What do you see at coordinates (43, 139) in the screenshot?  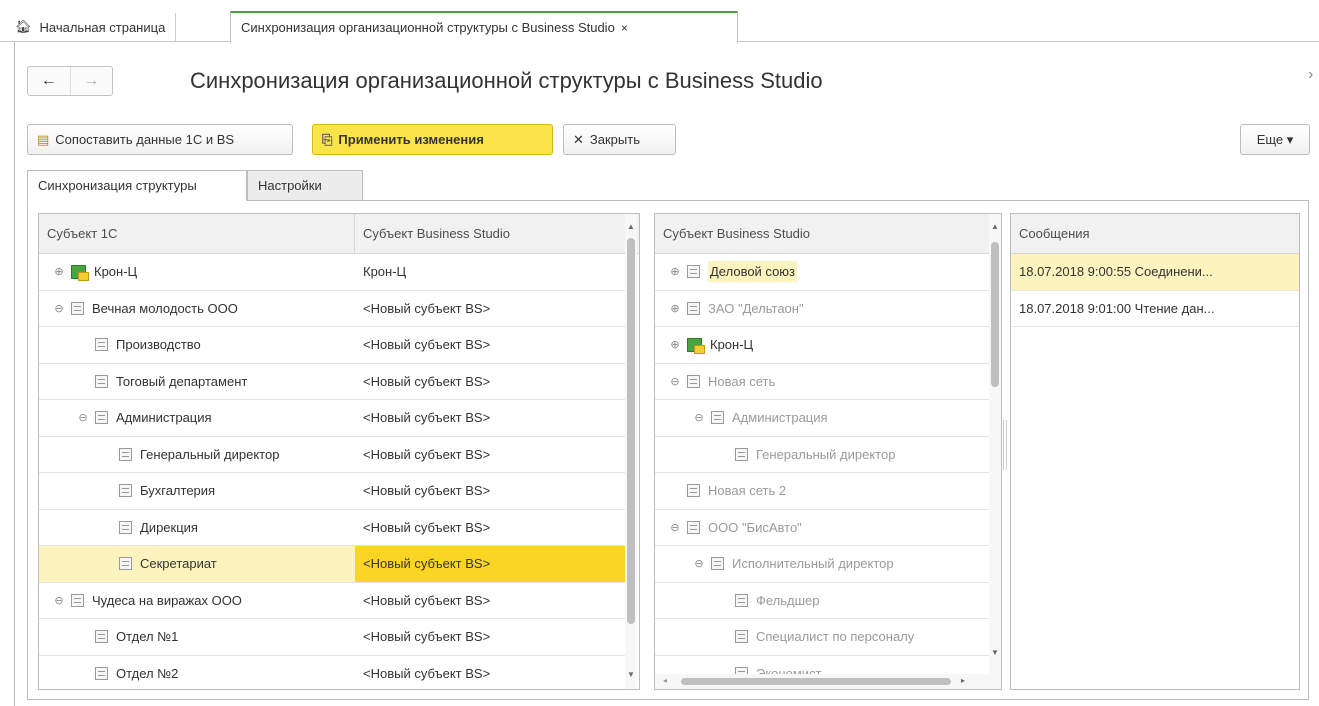 I see `compare-icon: ▤` at bounding box center [43, 139].